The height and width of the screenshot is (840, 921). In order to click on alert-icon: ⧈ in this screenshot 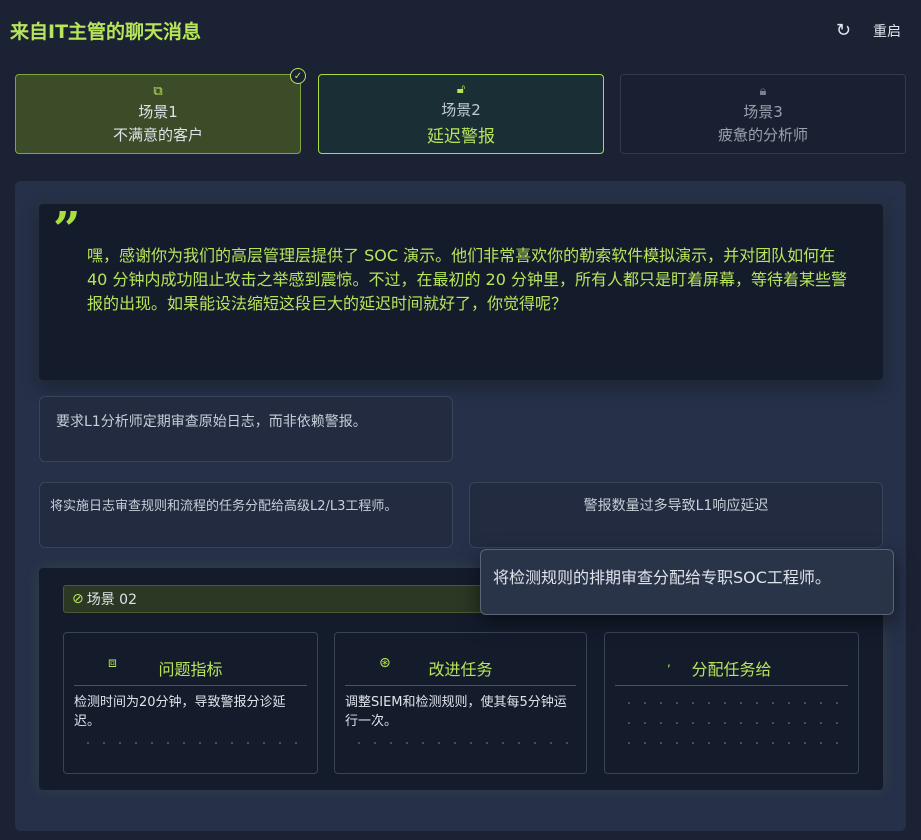, I will do `click(112, 663)`.